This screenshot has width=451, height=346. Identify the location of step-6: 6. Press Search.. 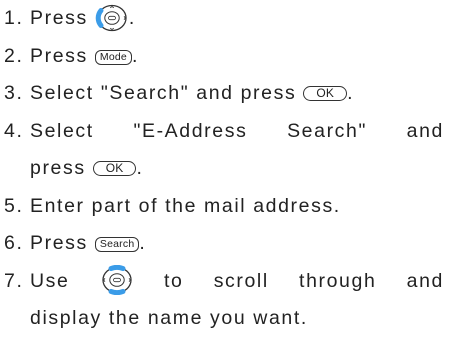
(224, 244).